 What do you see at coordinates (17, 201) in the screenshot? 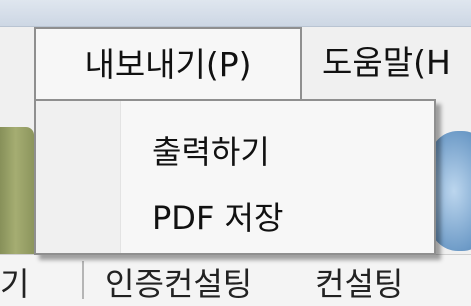
I see `trash-bin-icon` at bounding box center [17, 201].